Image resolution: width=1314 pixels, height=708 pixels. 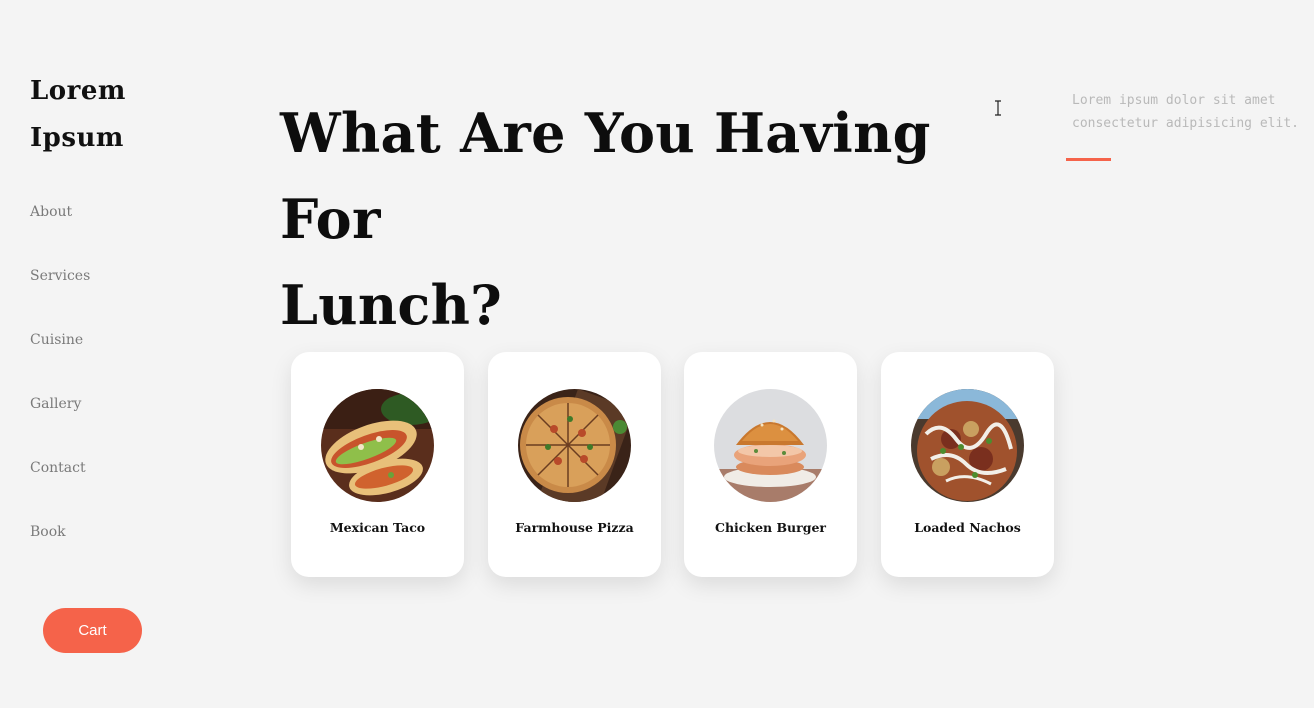 I want to click on site-logo: Lorem Ipsum, so click(x=78, y=115).